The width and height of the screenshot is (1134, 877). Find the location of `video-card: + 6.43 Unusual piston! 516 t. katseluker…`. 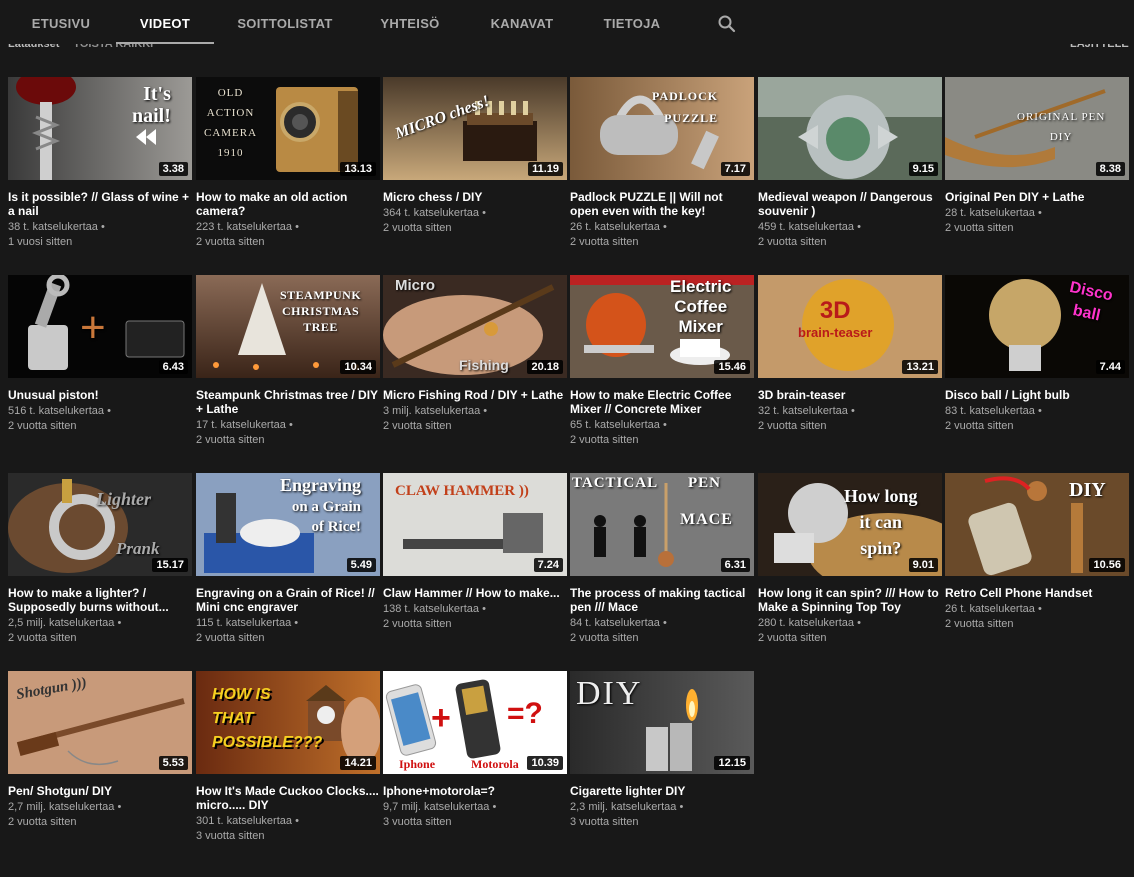

video-card: + 6.43 Unusual piston! 516 t. katseluker… is located at coordinates (100, 354).